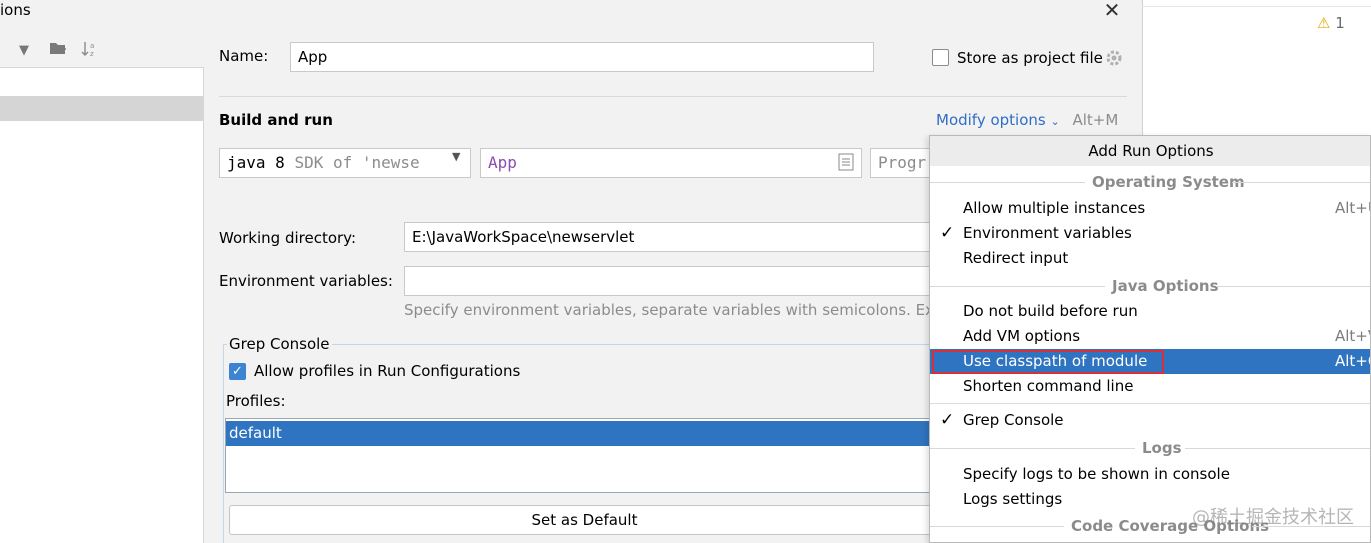 Image resolution: width=1371 pixels, height=543 pixels. I want to click on browse-icon, so click(846, 164).